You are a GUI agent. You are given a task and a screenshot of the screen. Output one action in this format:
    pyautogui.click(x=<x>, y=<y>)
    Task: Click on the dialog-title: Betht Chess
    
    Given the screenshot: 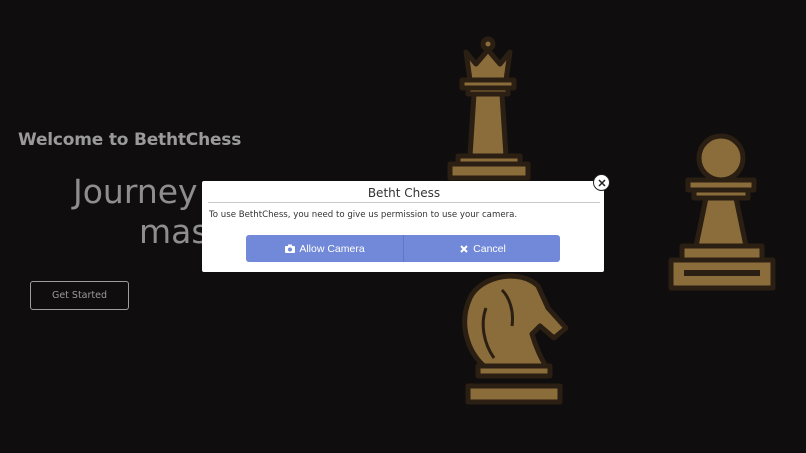 What is the action you would take?
    pyautogui.click(x=404, y=194)
    